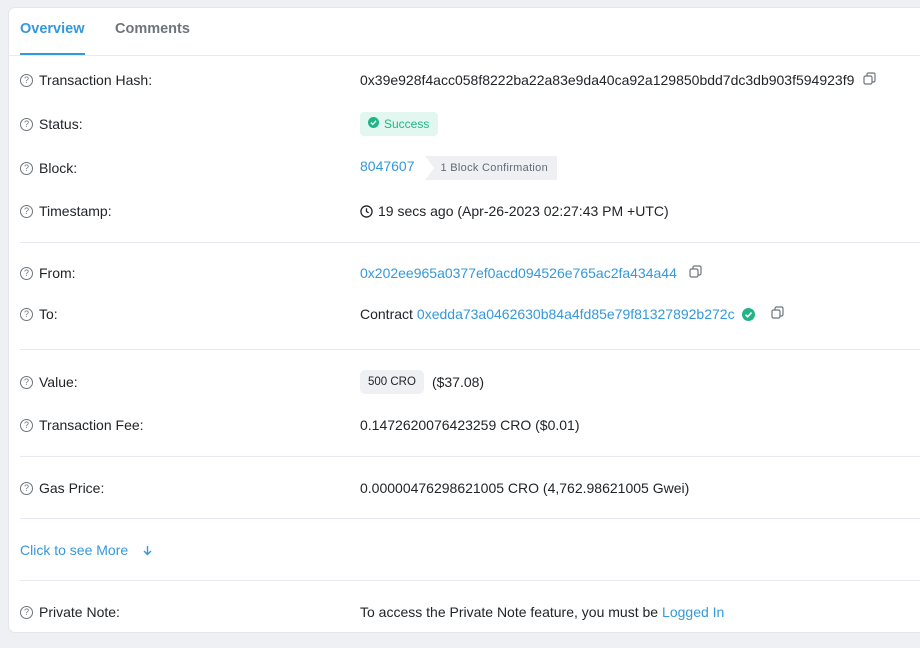 Image resolution: width=920 pixels, height=648 pixels. I want to click on label-transaction-fee: Transaction Fee:, so click(91, 425).